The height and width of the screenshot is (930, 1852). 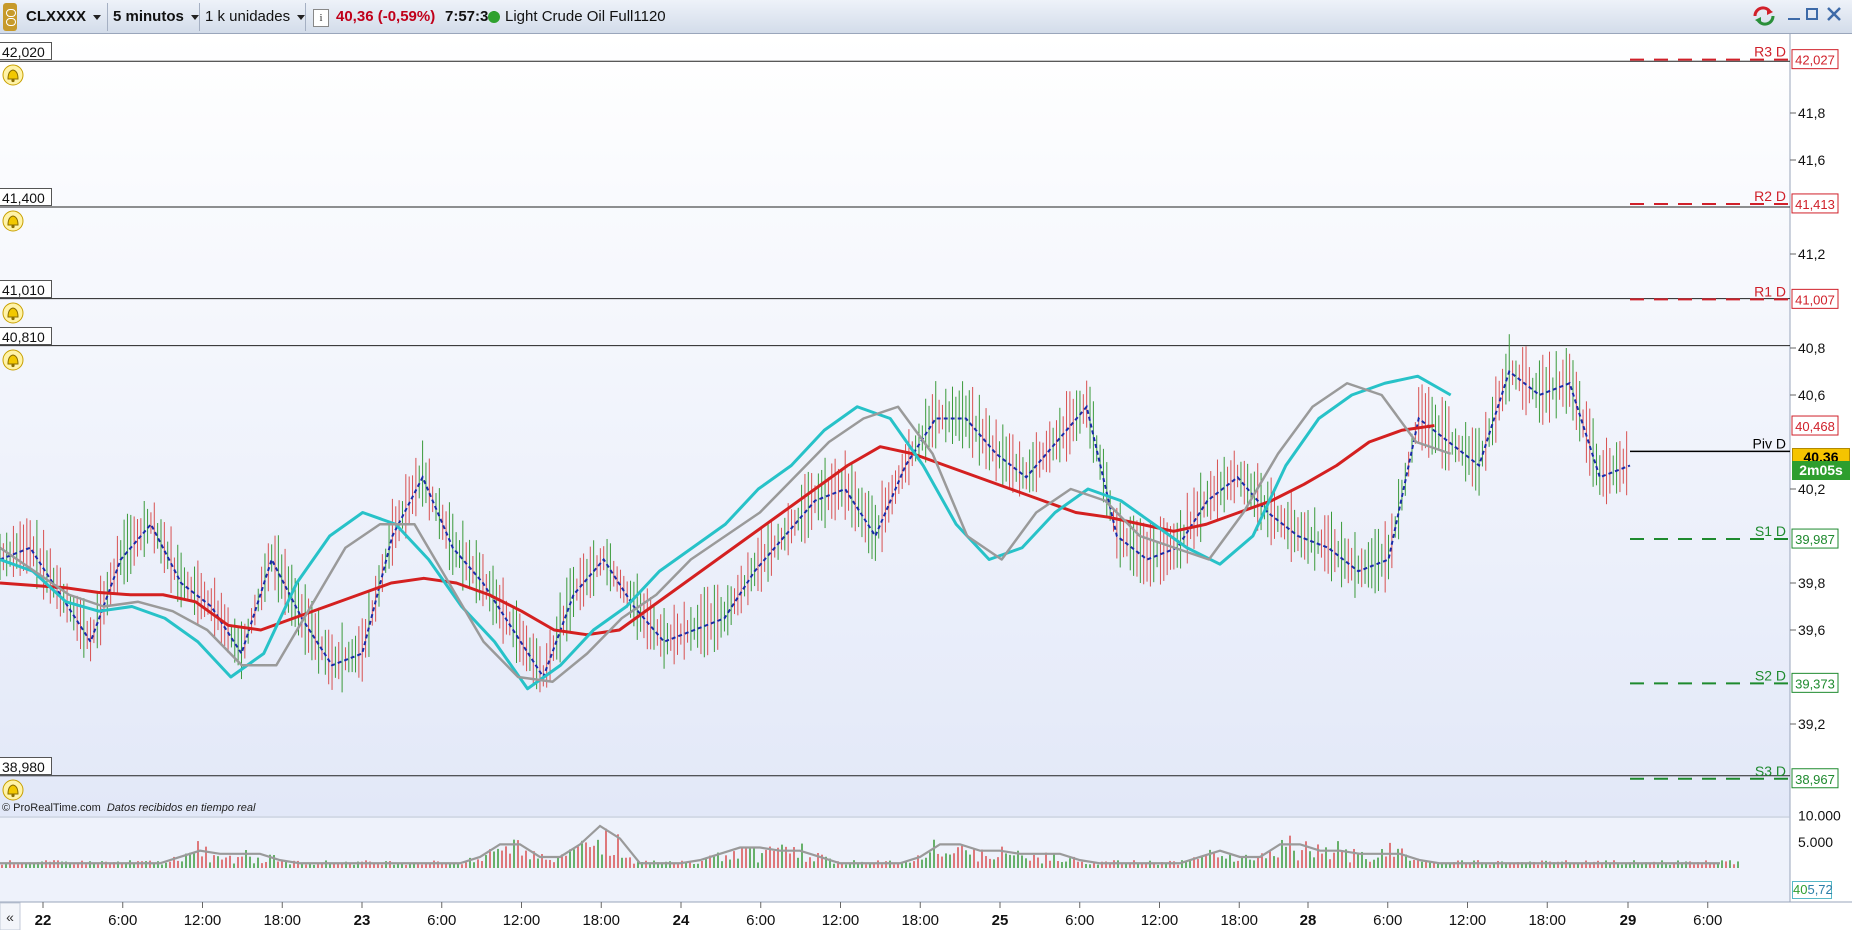 I want to click on price-change: 40,36 (-0,59%), so click(x=386, y=16).